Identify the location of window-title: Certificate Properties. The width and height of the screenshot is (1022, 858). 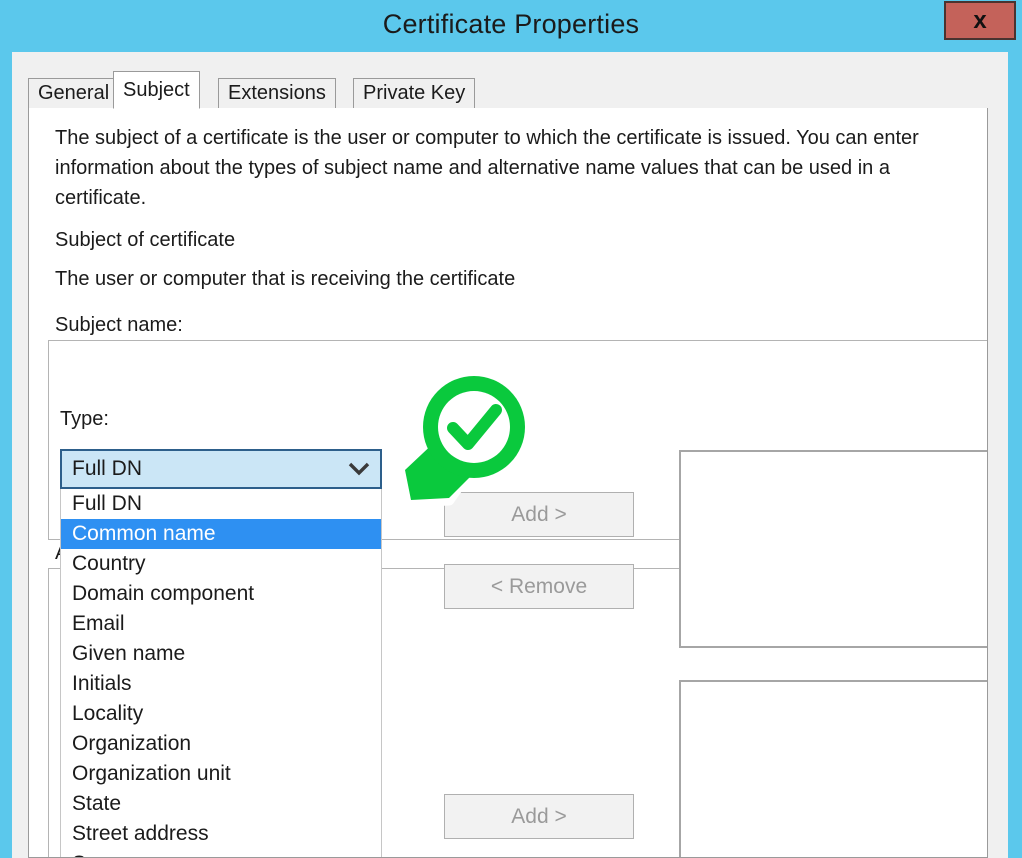
(511, 24).